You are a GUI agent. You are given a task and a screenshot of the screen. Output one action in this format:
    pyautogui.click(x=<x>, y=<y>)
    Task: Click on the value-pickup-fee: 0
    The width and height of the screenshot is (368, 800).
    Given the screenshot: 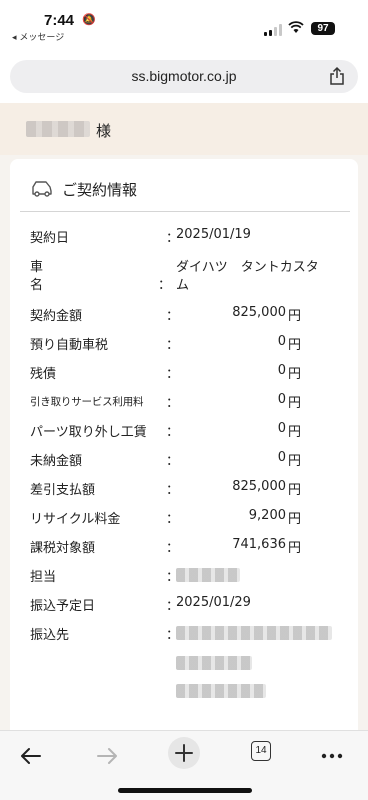 What is the action you would take?
    pyautogui.click(x=281, y=399)
    